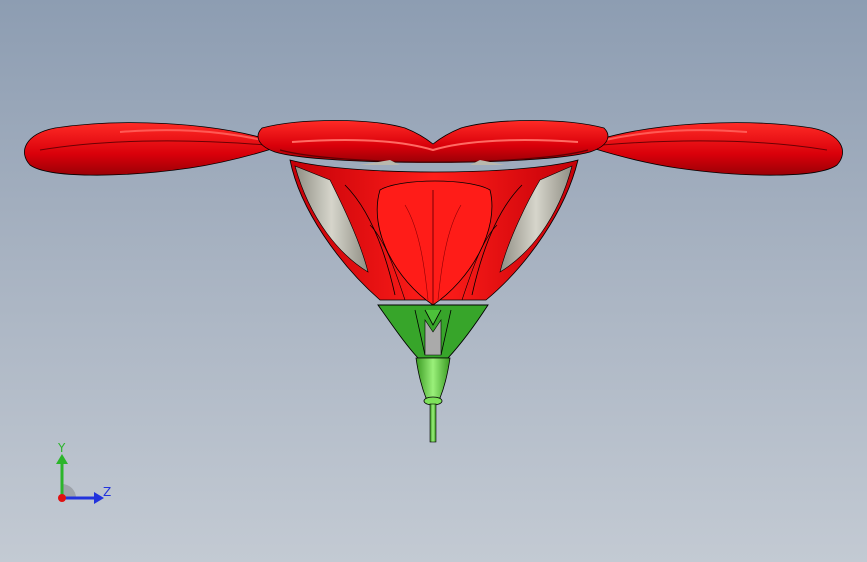  I want to click on stem, so click(433, 400).